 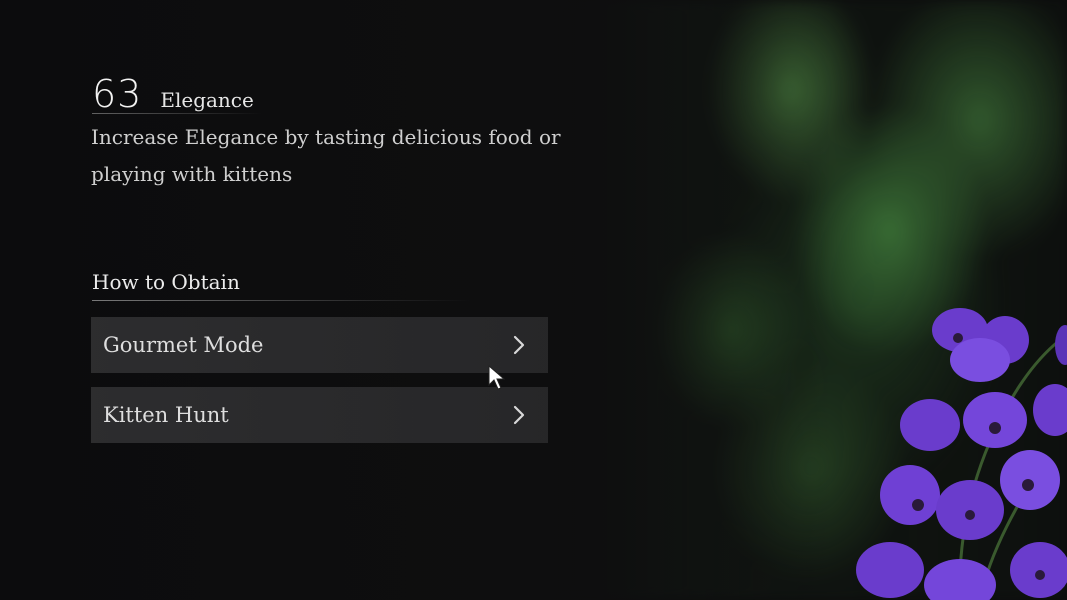 What do you see at coordinates (117, 94) in the screenshot?
I see `stat-value: 63` at bounding box center [117, 94].